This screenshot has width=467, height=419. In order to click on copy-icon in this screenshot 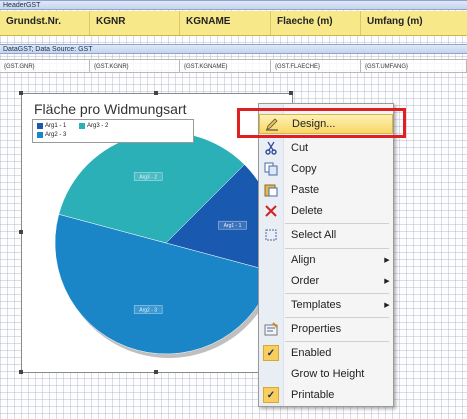, I will do `click(271, 169)`.